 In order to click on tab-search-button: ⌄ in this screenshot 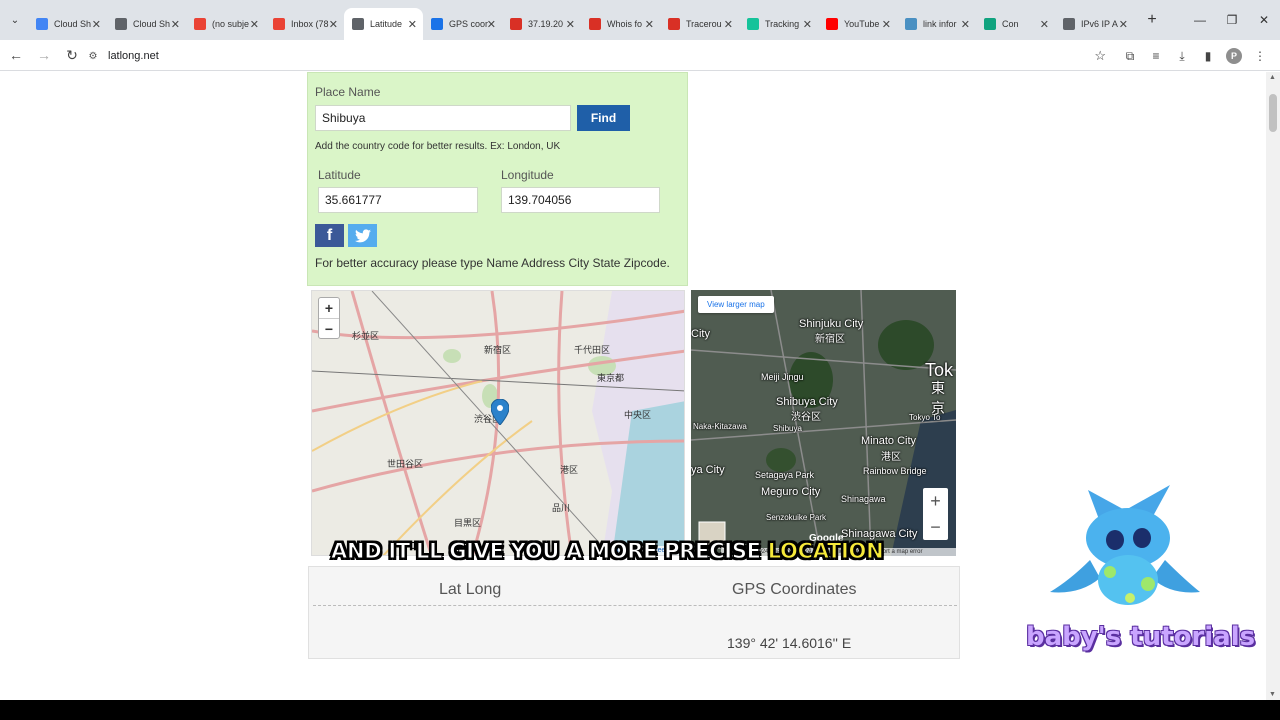, I will do `click(15, 20)`.